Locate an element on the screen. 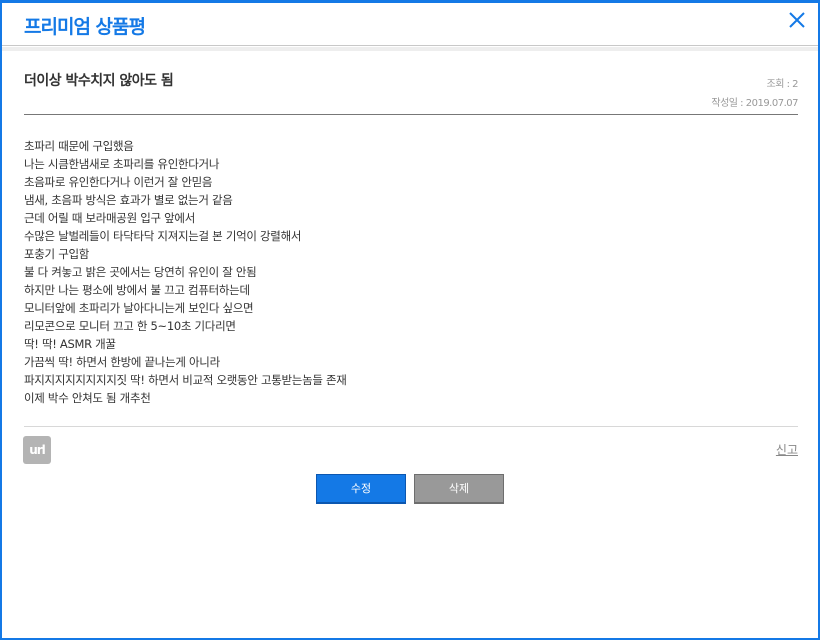  body-line: 초음파로 유인한다거나 이런거 잘 안믿음 is located at coordinates (118, 182).